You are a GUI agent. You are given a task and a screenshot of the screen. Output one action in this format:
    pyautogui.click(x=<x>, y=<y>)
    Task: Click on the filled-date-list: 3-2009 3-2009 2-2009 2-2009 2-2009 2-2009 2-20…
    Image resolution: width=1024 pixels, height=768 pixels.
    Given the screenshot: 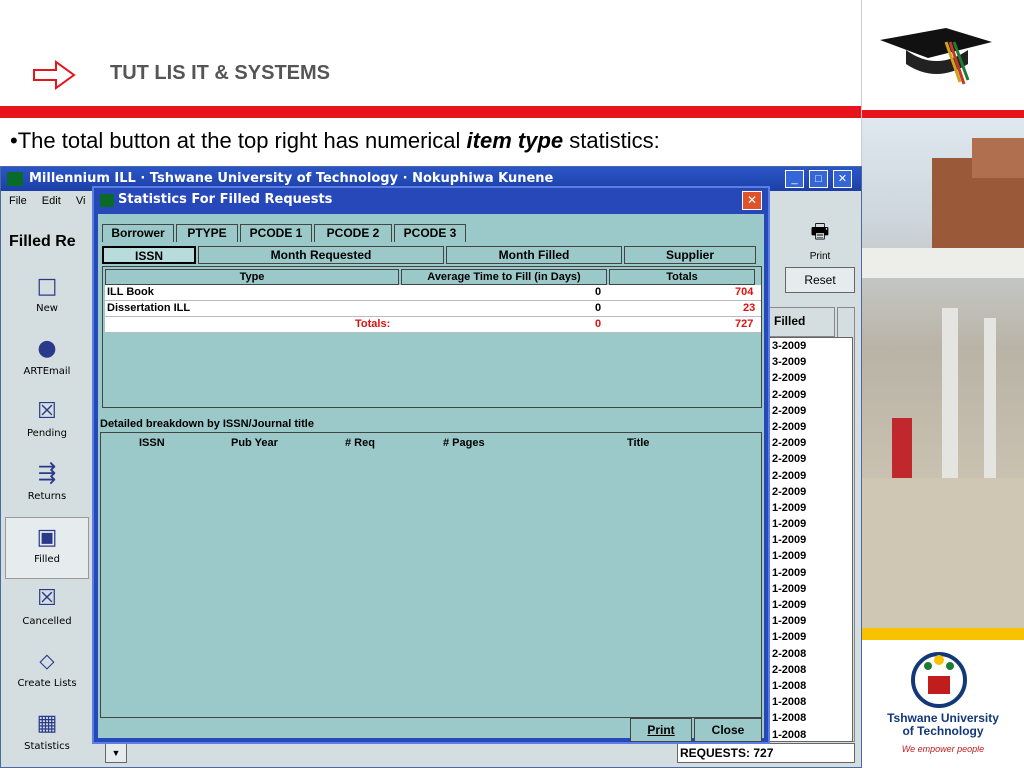 What is the action you would take?
    pyautogui.click(x=811, y=539)
    